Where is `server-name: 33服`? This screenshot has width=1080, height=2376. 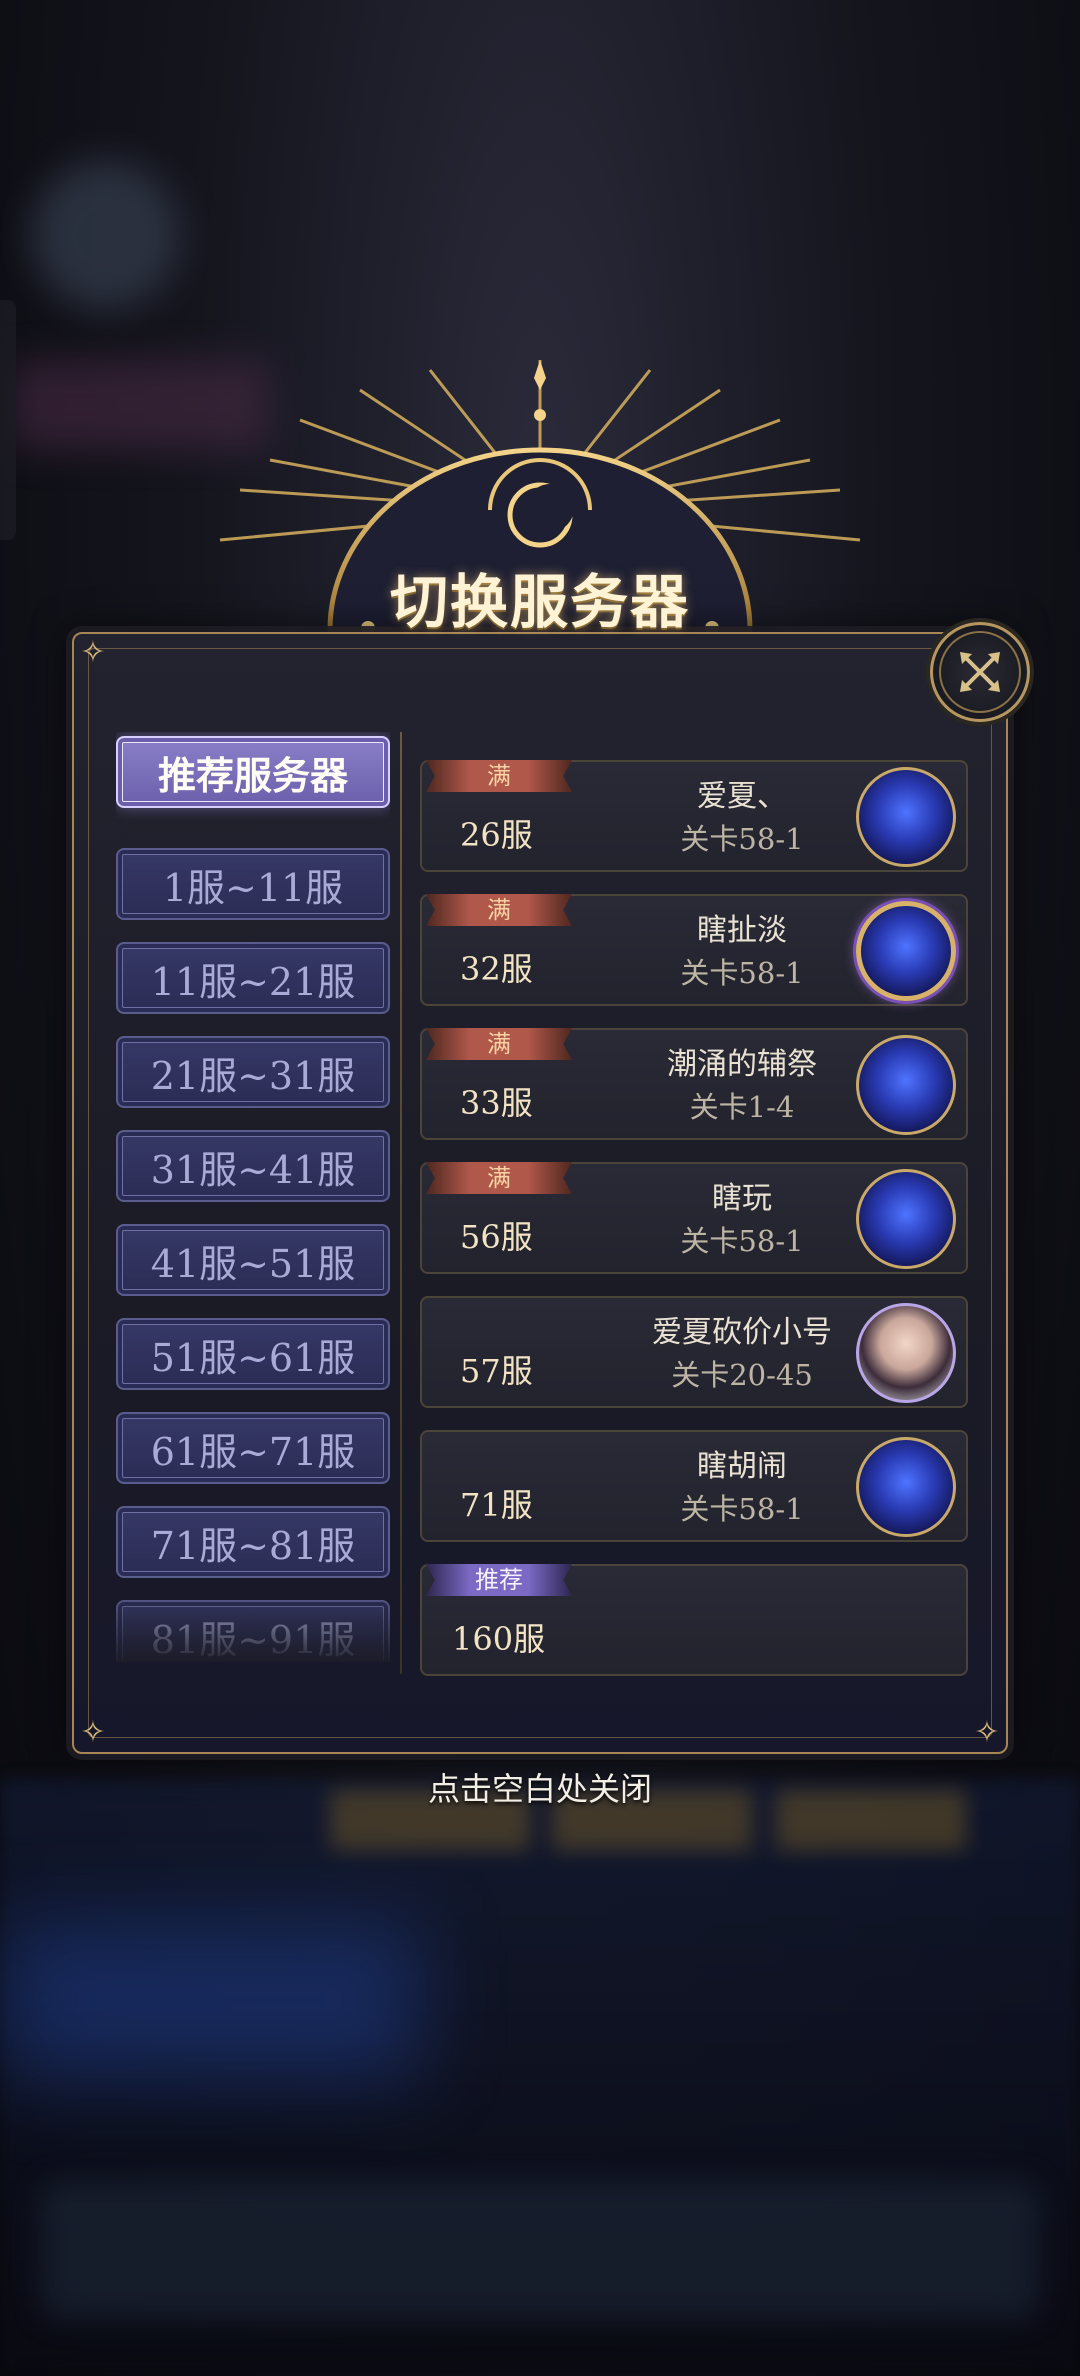 server-name: 33服 is located at coordinates (496, 1103).